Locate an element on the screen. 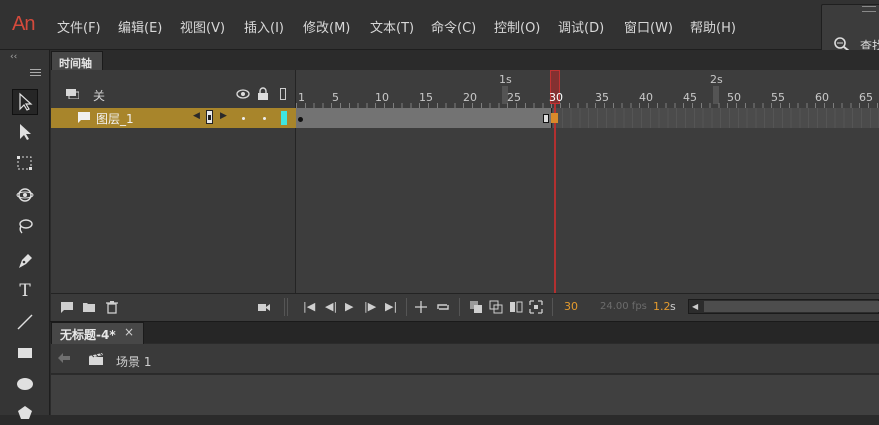 This screenshot has width=879, height=425. polystar-icon is located at coordinates (25, 412).